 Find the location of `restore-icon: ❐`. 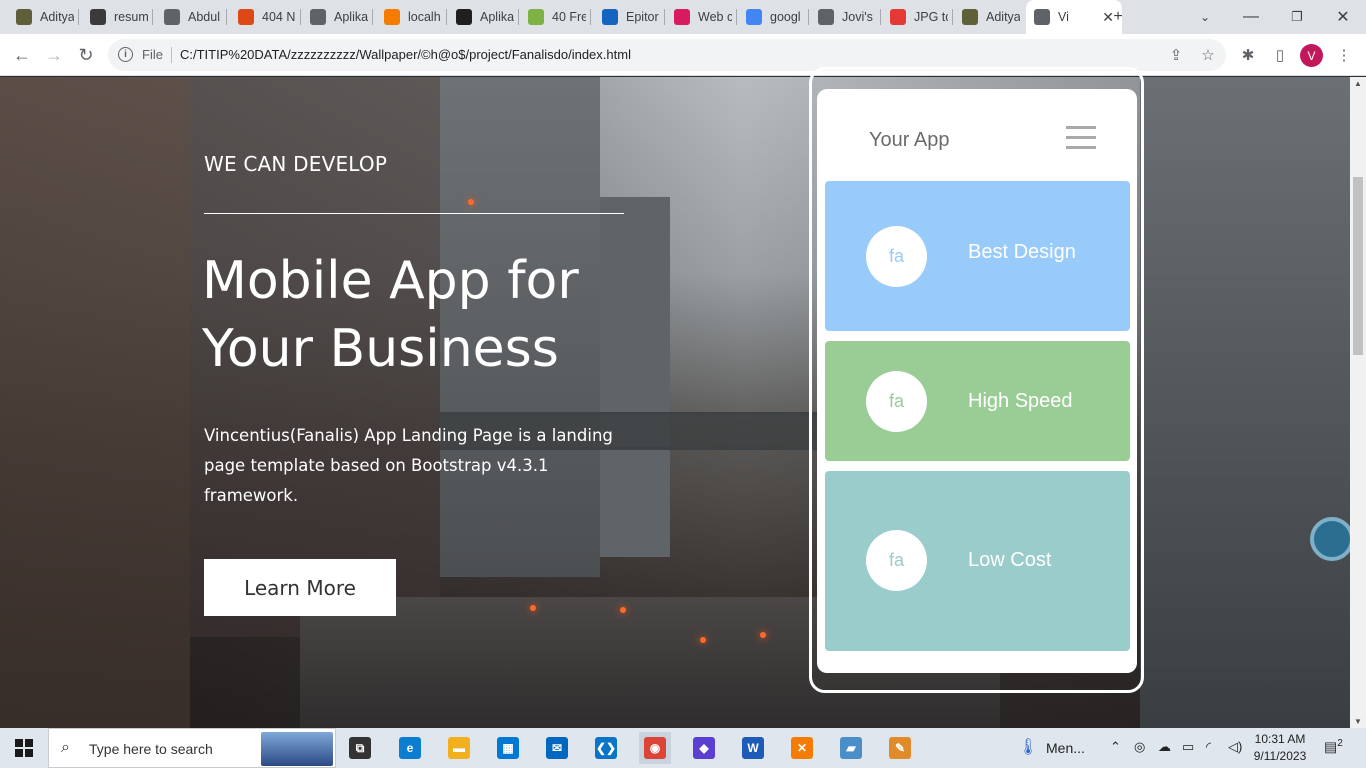

restore-icon: ❐ is located at coordinates (1297, 16).